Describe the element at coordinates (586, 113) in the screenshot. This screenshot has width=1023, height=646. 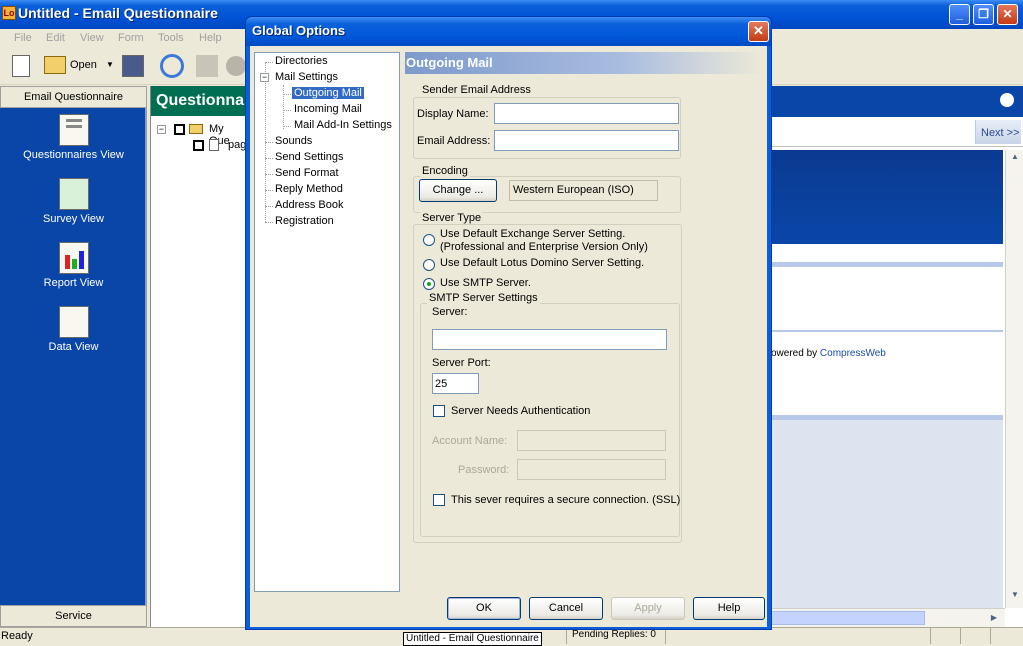
I see `display-name-field` at that location.